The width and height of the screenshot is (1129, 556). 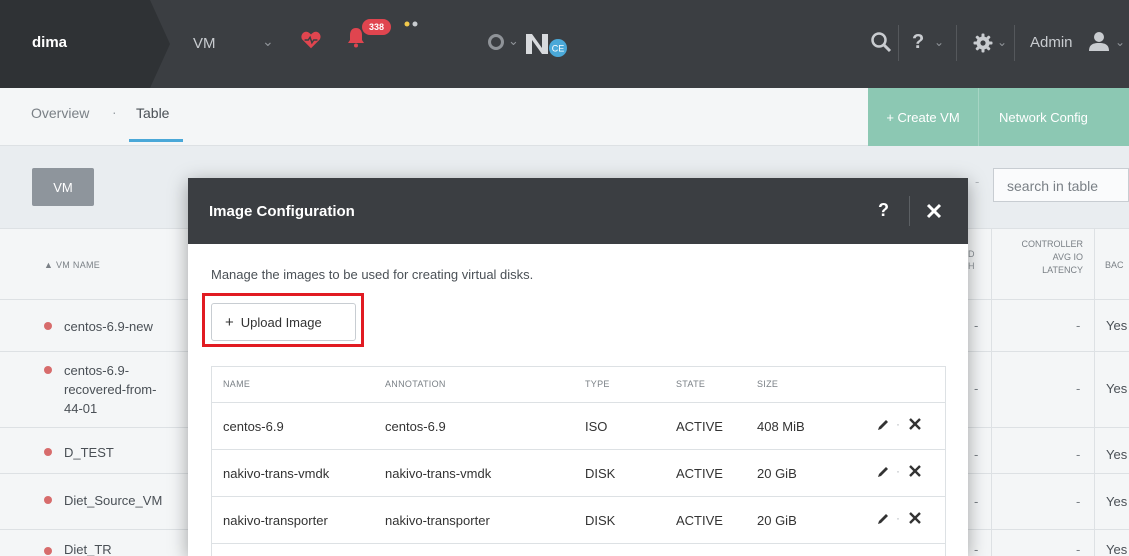 I want to click on network-config-button: Network Config, so click(x=1053, y=117).